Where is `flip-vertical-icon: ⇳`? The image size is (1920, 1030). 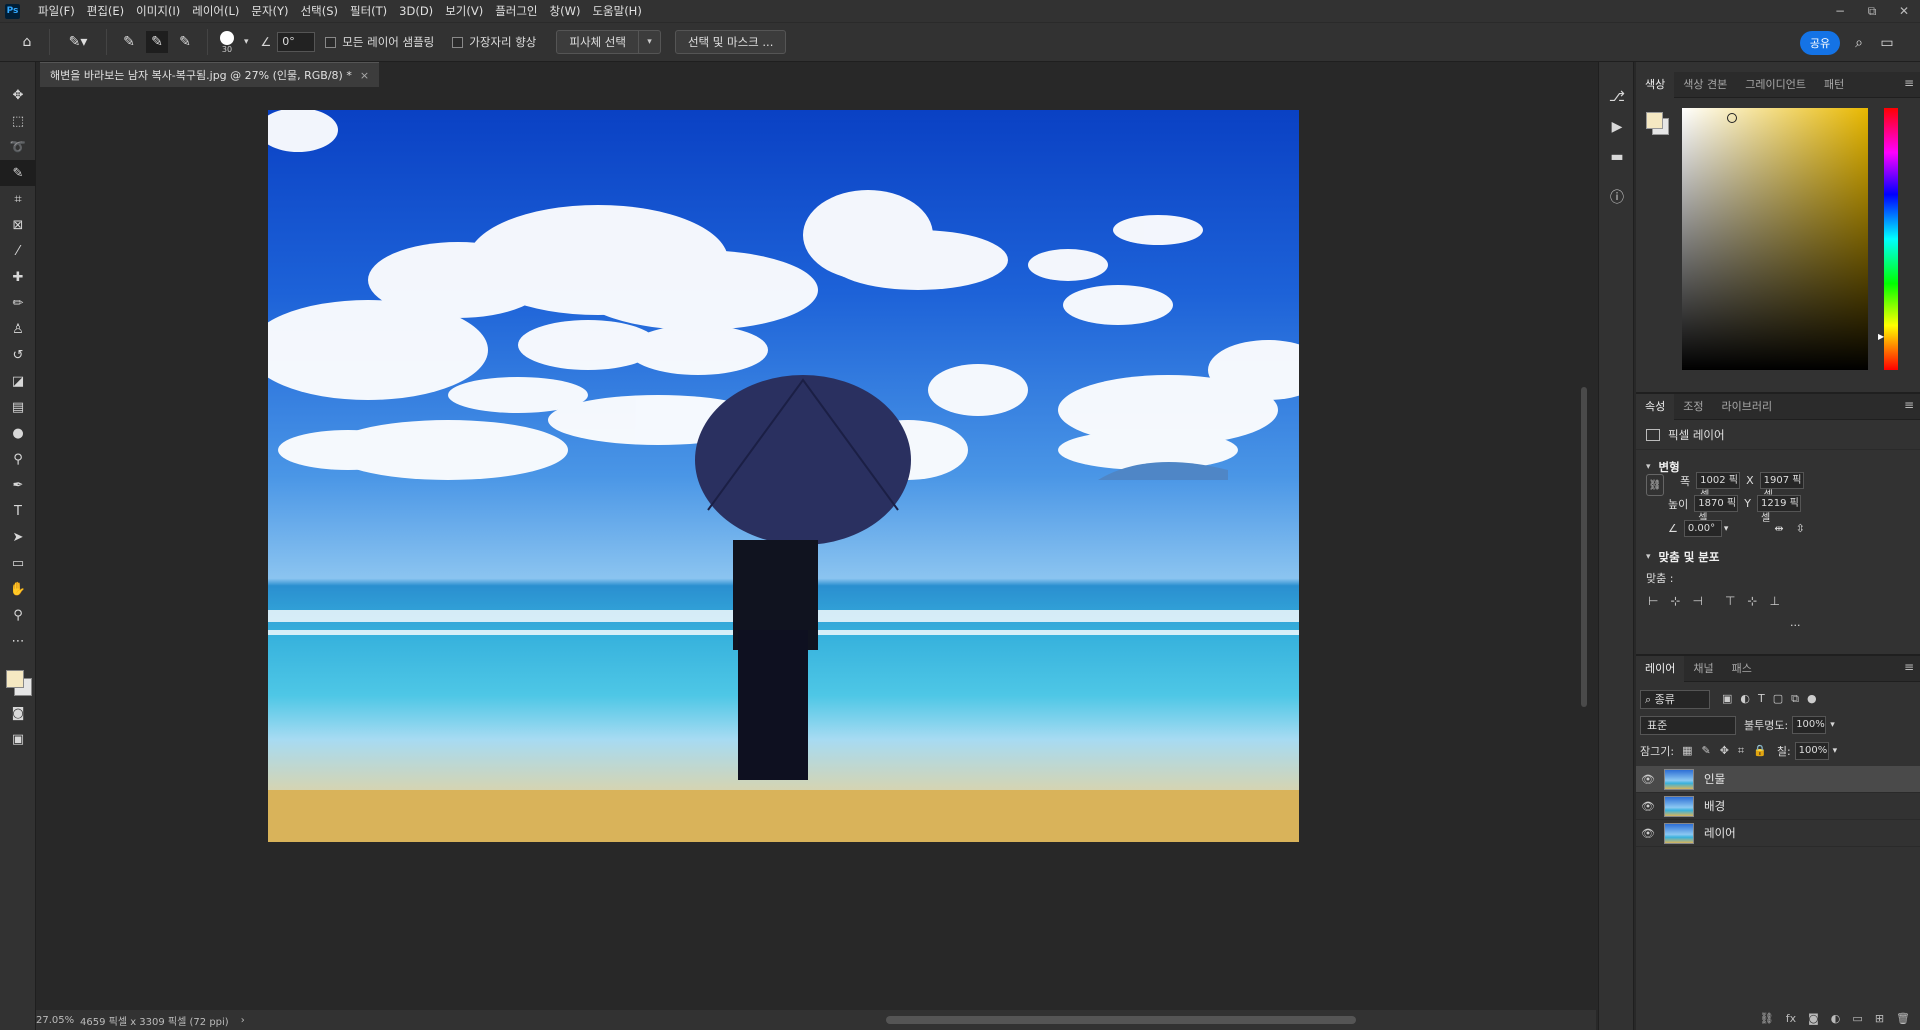 flip-vertical-icon: ⇳ is located at coordinates (1800, 528).